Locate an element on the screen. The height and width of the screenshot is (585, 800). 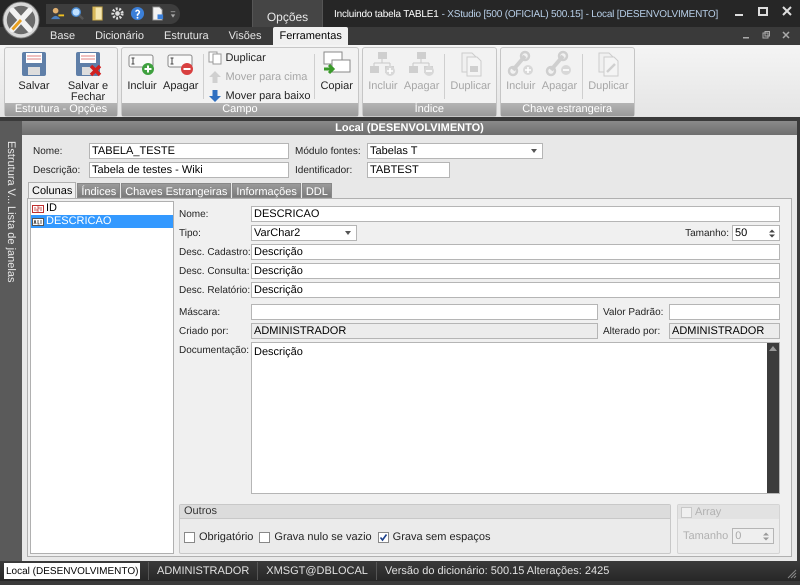
ribbon-button: Apagar is located at coordinates (181, 76).